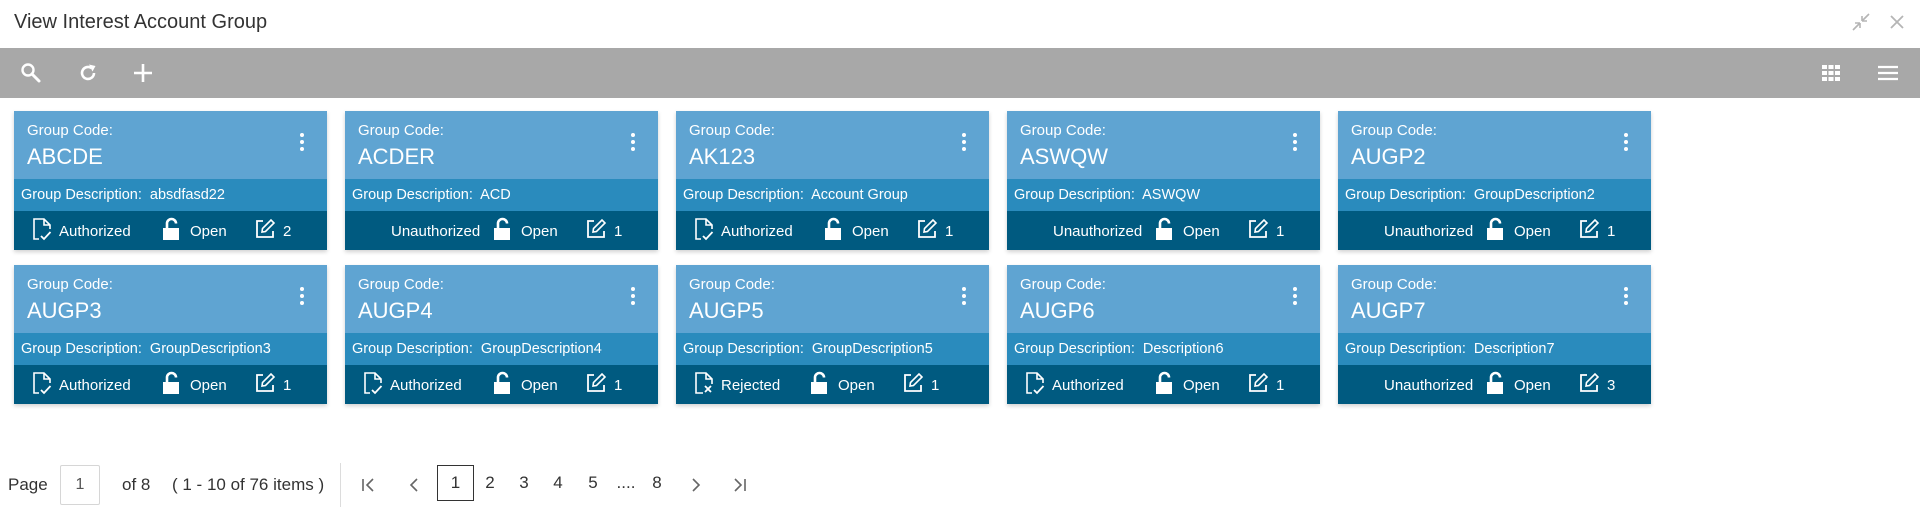 Image resolution: width=1920 pixels, height=529 pixels. Describe the element at coordinates (737, 384) in the screenshot. I see `status-indicator: Rejected` at that location.